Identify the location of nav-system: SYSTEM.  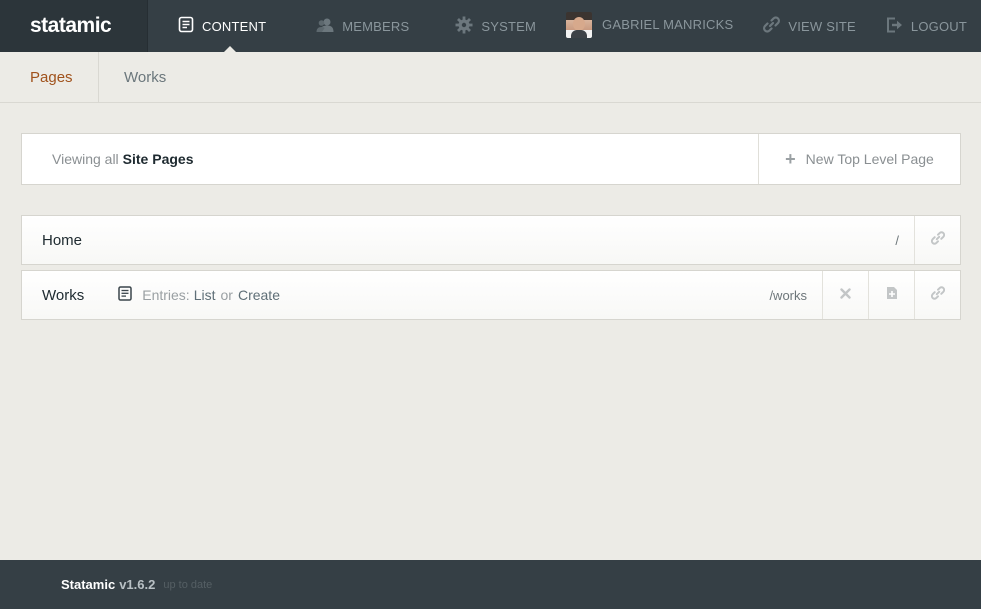
(495, 26).